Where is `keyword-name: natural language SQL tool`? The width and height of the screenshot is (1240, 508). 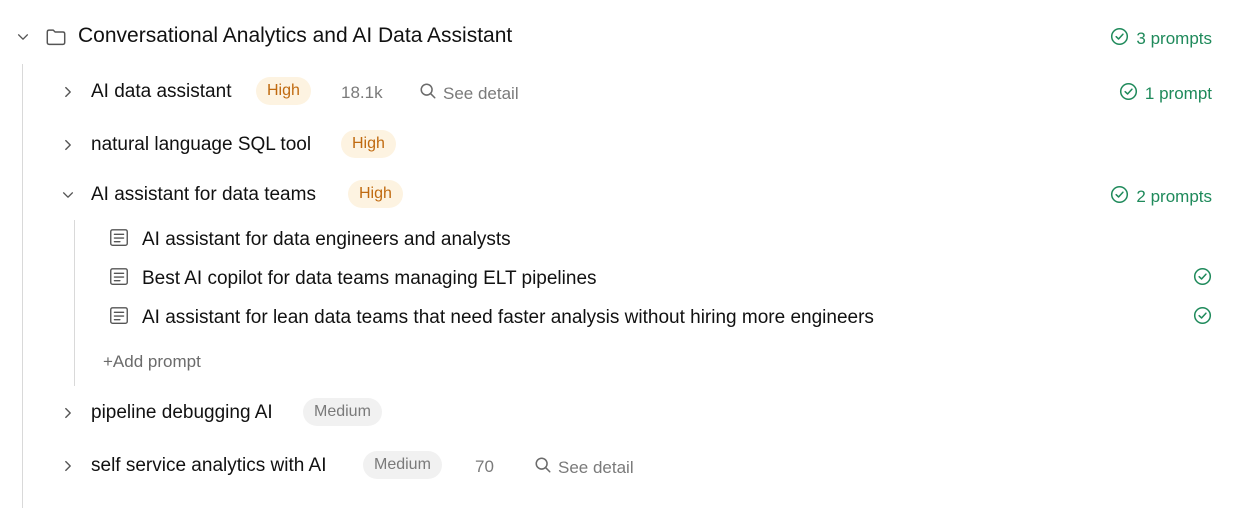 keyword-name: natural language SQL tool is located at coordinates (201, 144).